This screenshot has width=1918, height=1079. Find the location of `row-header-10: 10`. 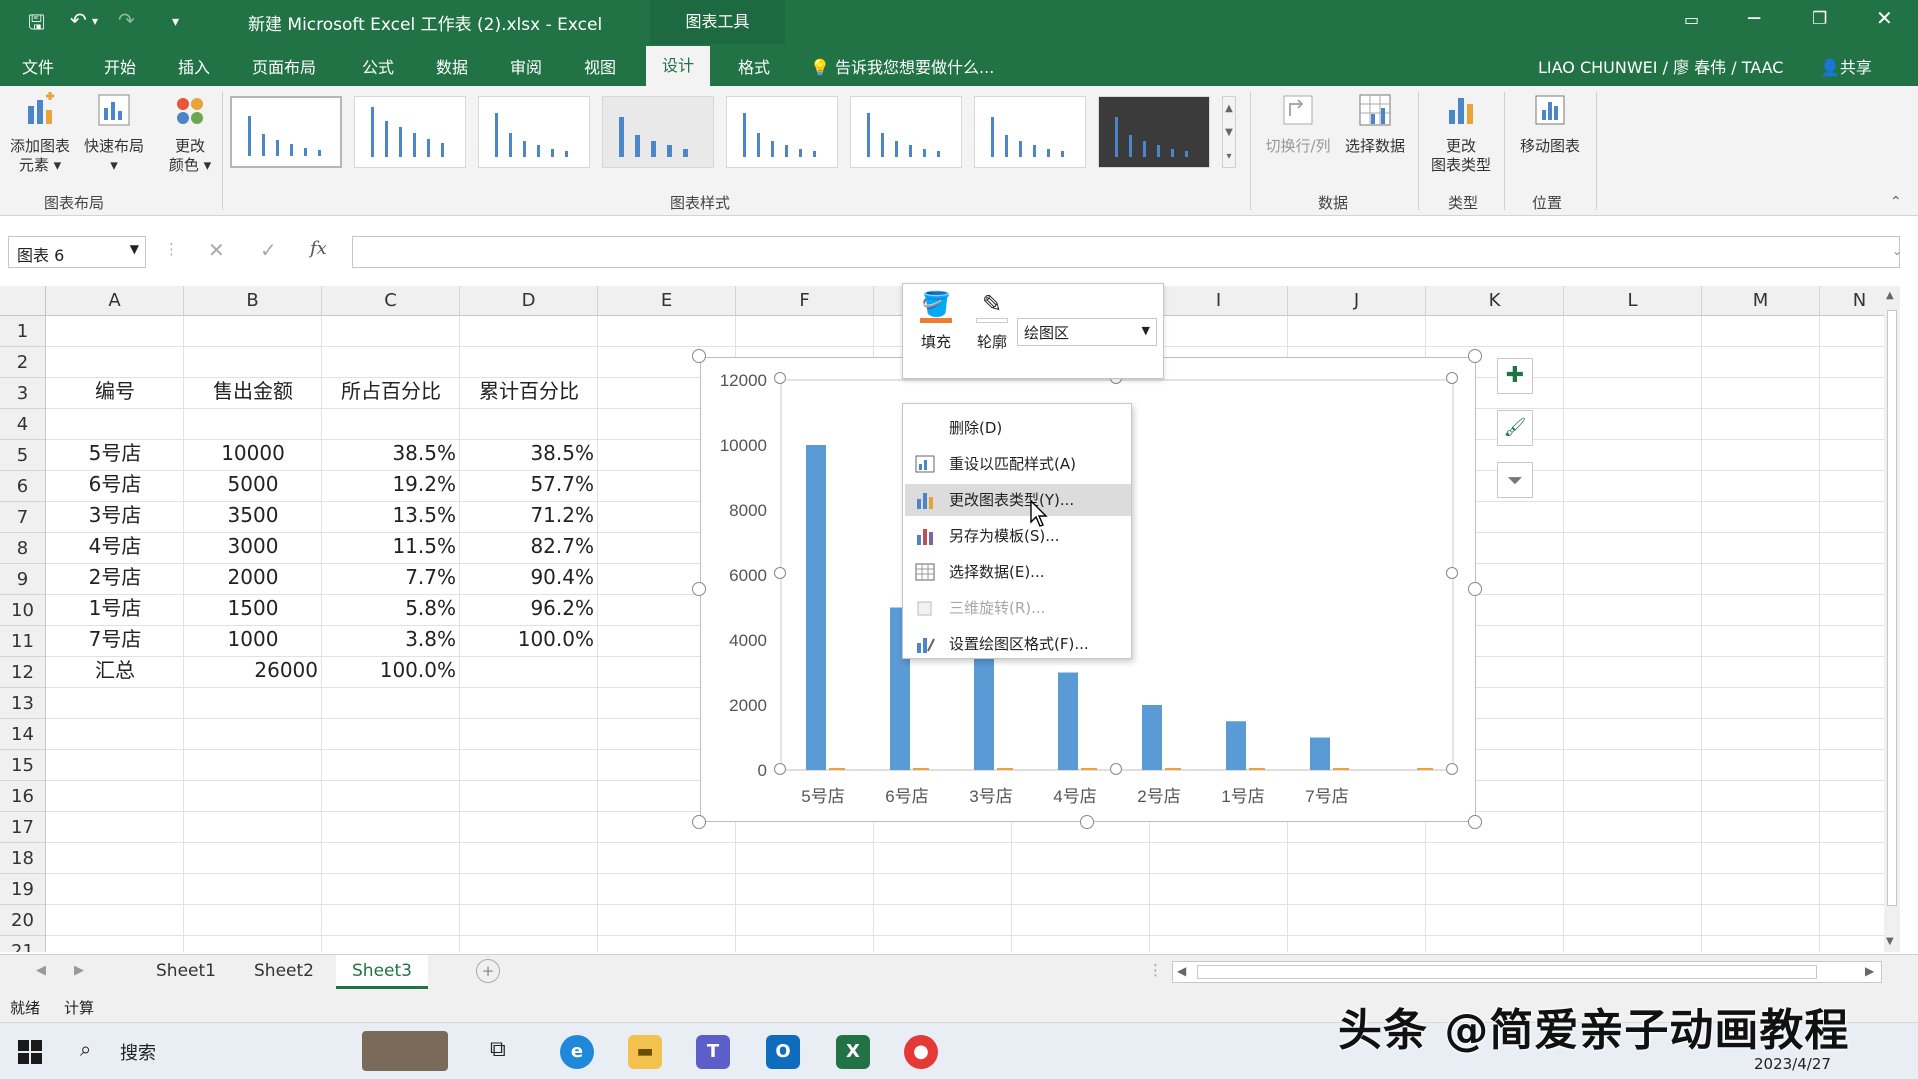

row-header-10: 10 is located at coordinates (23, 610).